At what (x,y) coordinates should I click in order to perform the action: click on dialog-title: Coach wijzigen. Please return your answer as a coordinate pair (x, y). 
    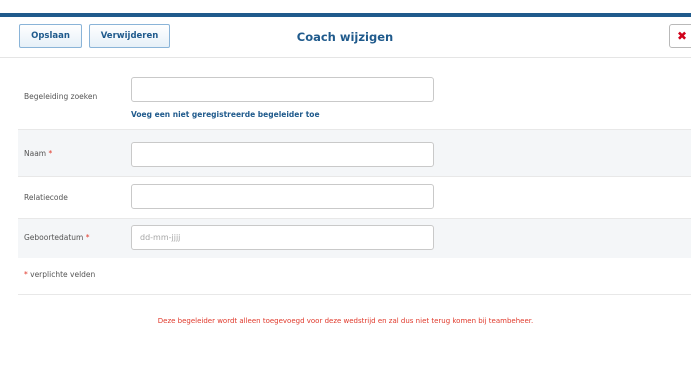
    Looking at the image, I should click on (345, 37).